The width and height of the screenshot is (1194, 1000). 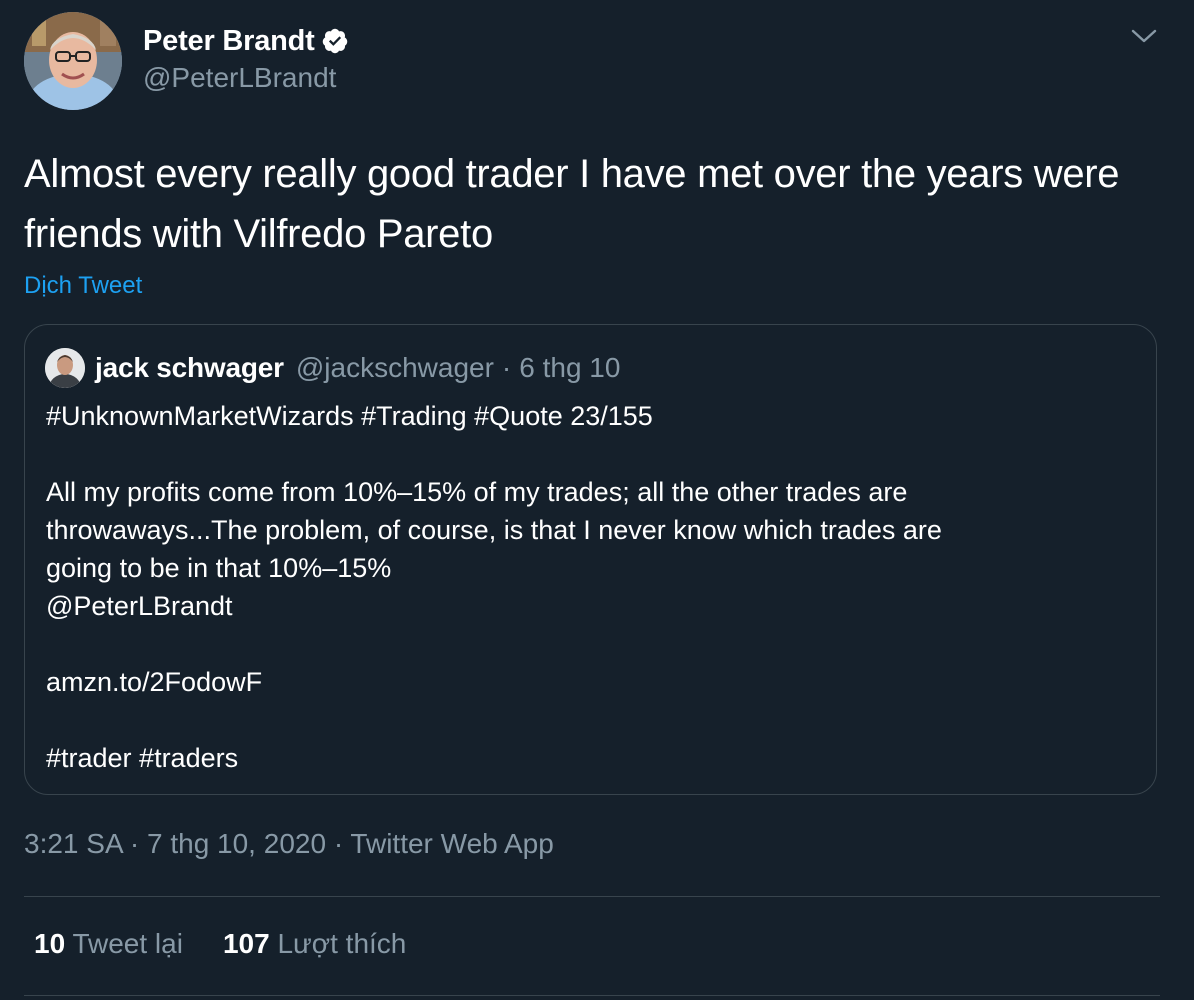 I want to click on author-handle: @PeterLBrandt, so click(x=246, y=78).